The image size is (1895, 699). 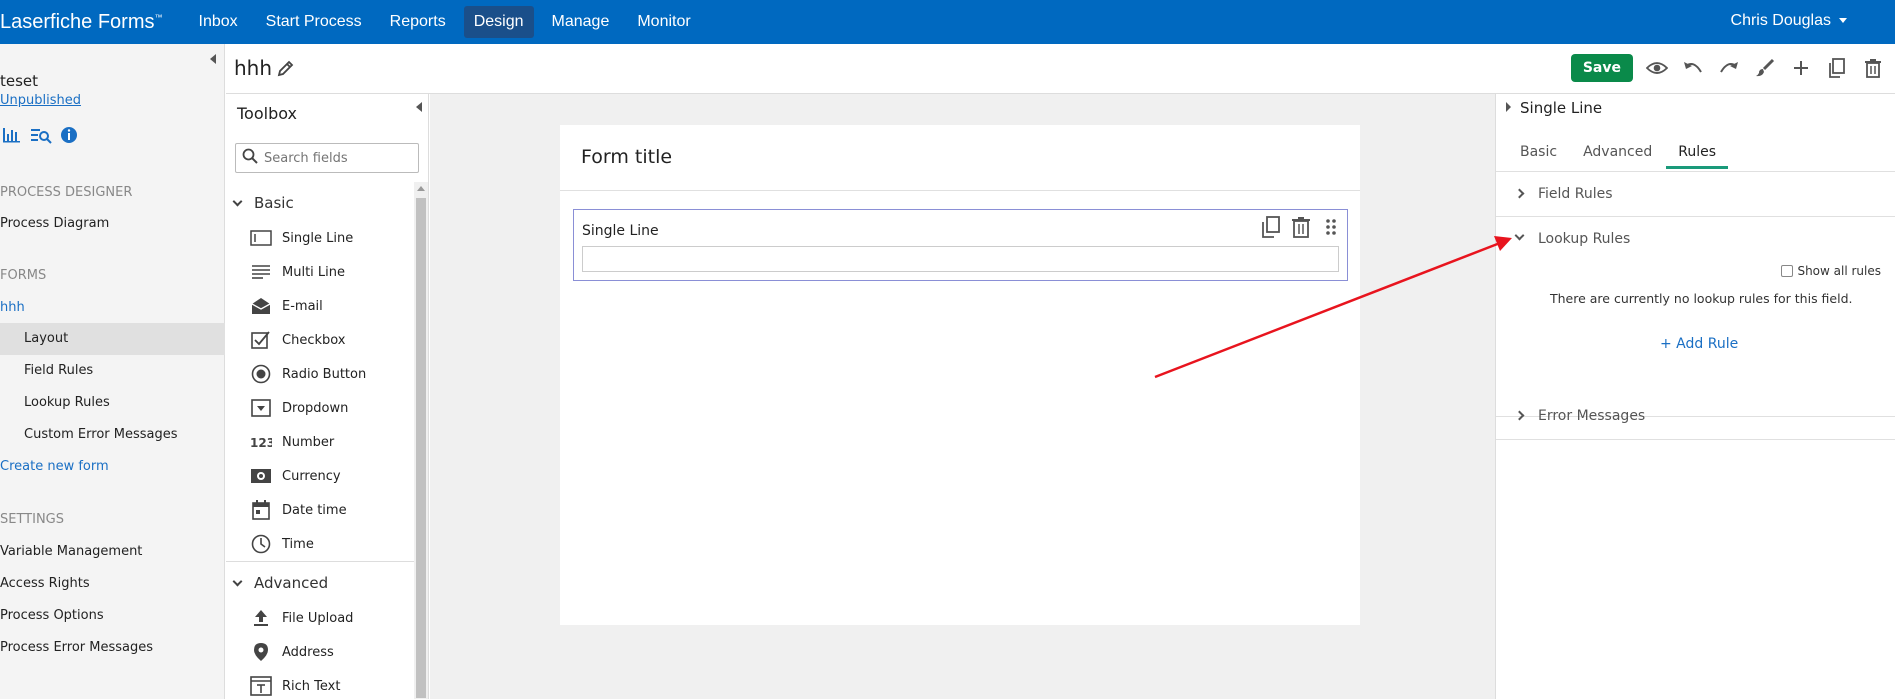 I want to click on tab-advanced: Advanced, so click(x=1617, y=156).